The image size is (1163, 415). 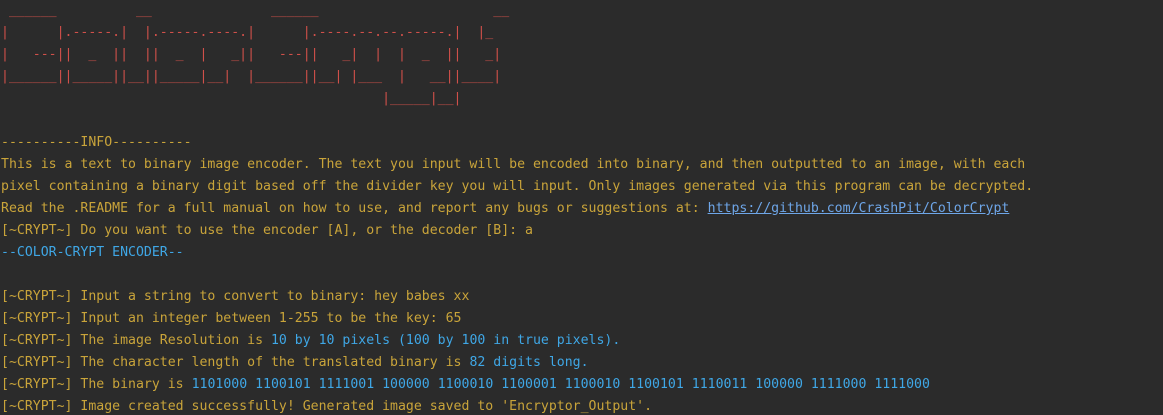 I want to click on resolution-label: [~CRYPT~] The image Resolution is, so click(x=136, y=340).